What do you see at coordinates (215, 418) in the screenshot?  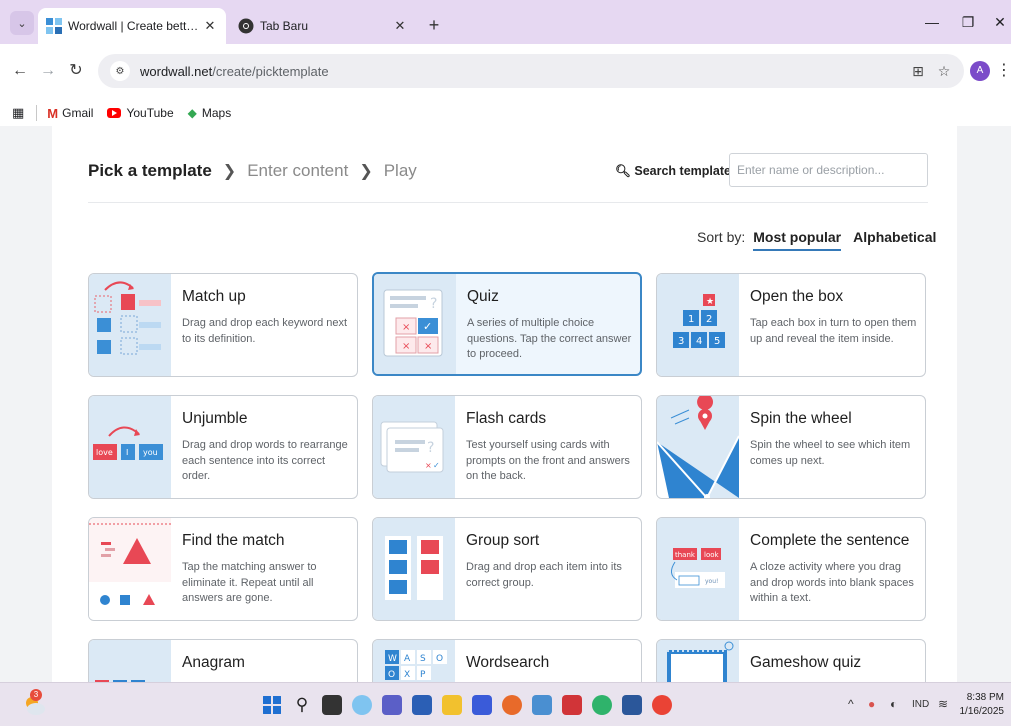 I see `template-title: Unjumble` at bounding box center [215, 418].